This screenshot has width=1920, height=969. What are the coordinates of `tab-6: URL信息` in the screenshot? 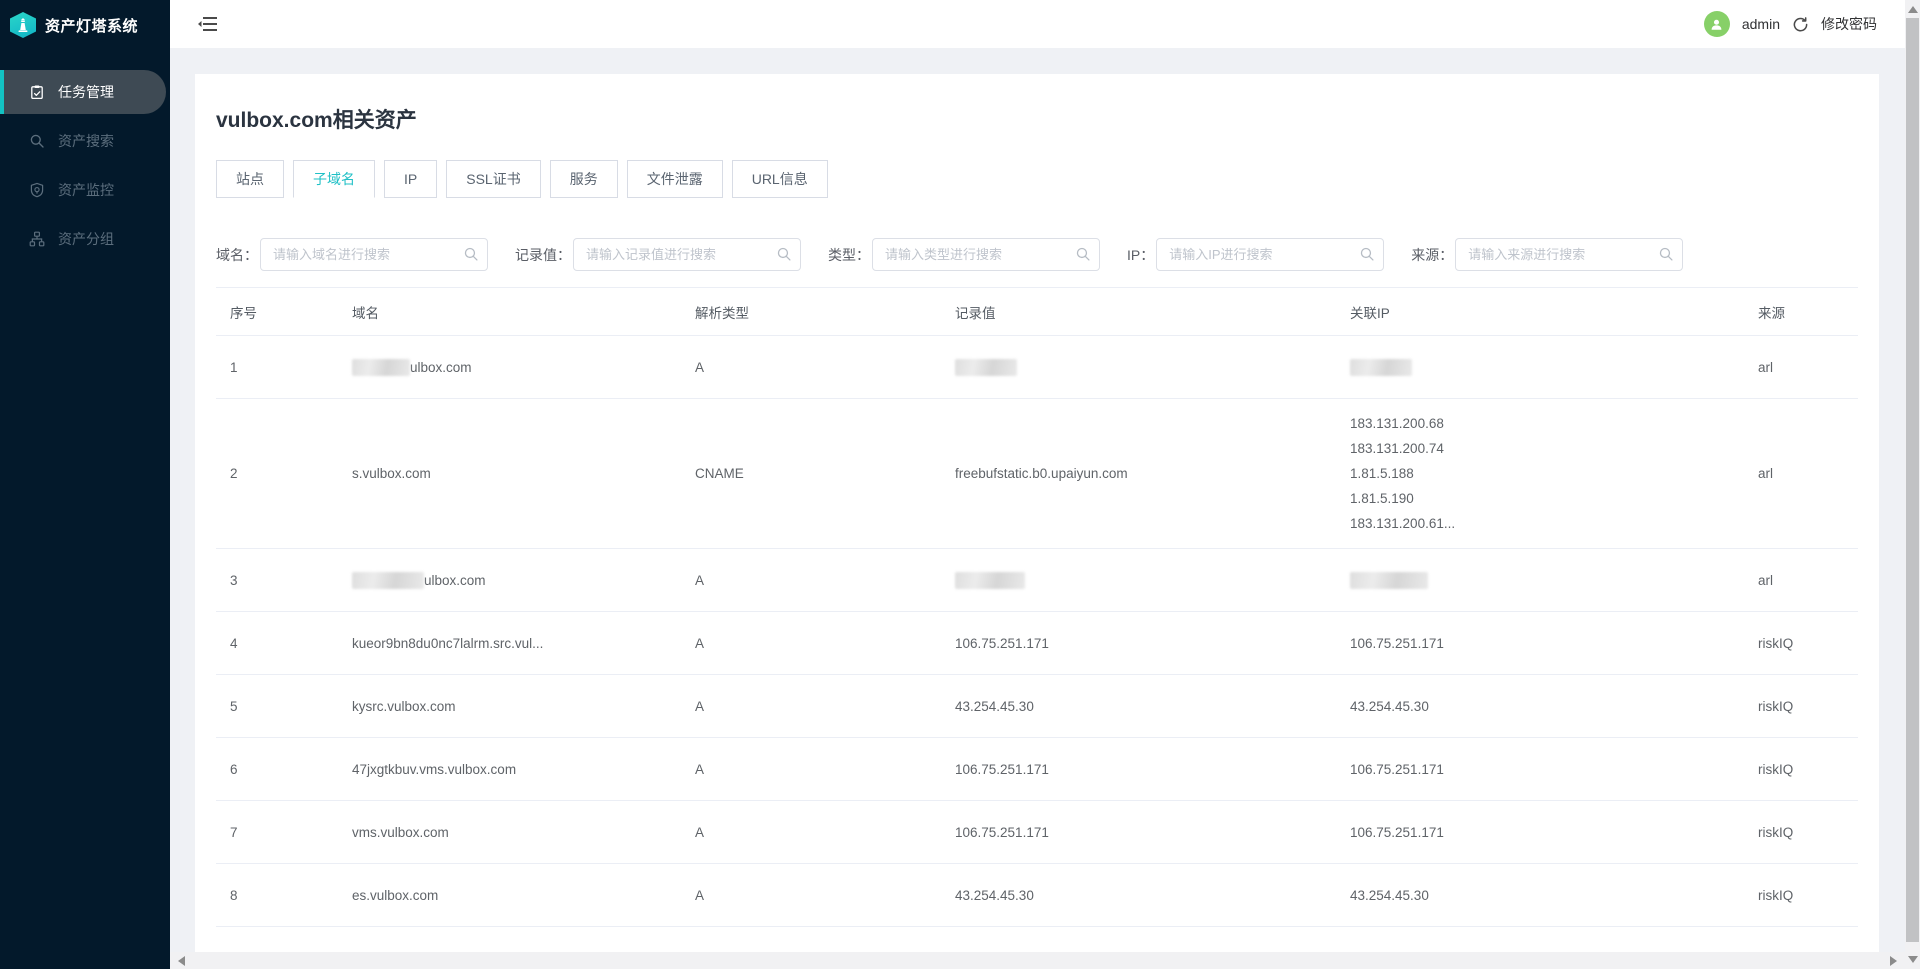 It's located at (779, 179).